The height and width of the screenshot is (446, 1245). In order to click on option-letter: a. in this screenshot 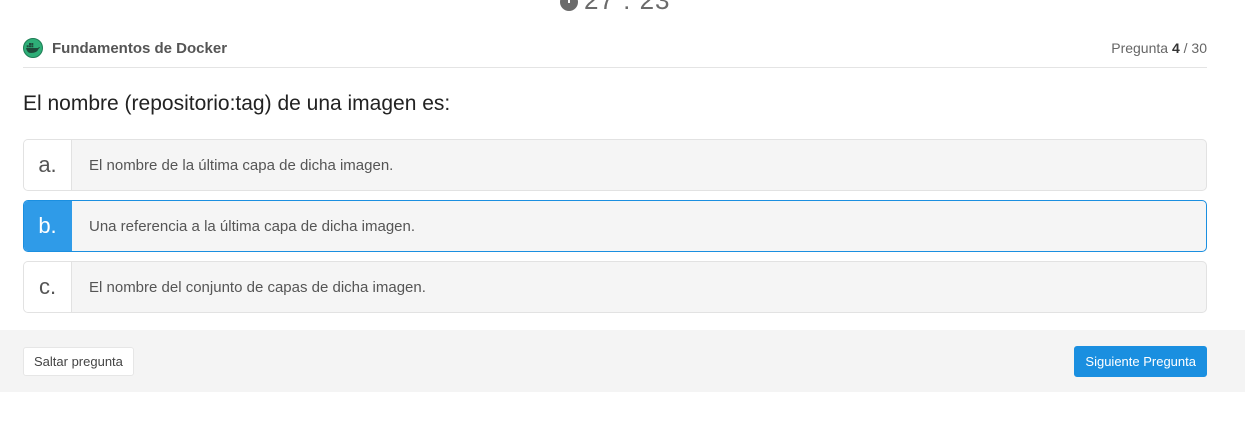, I will do `click(48, 165)`.